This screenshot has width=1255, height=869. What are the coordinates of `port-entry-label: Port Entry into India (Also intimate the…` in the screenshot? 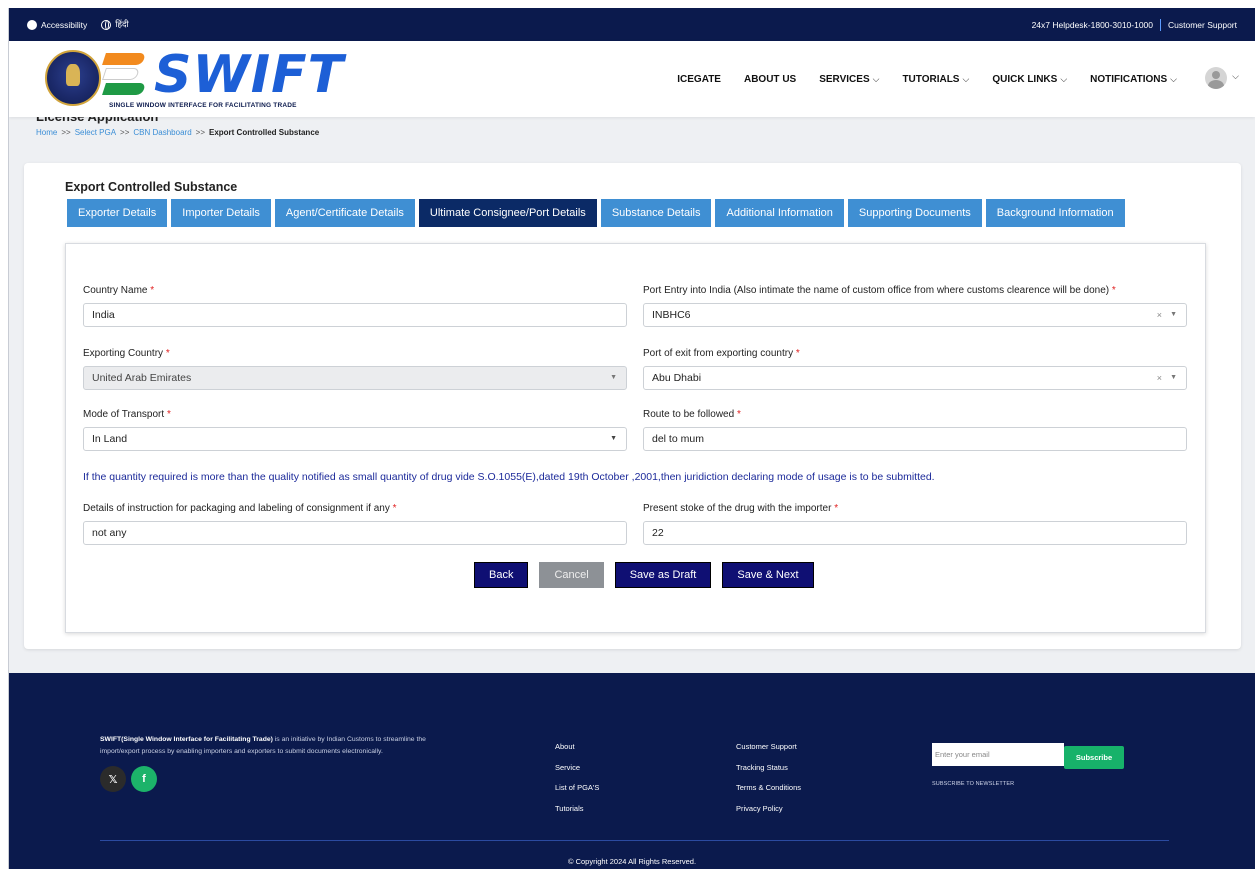 It's located at (879, 290).